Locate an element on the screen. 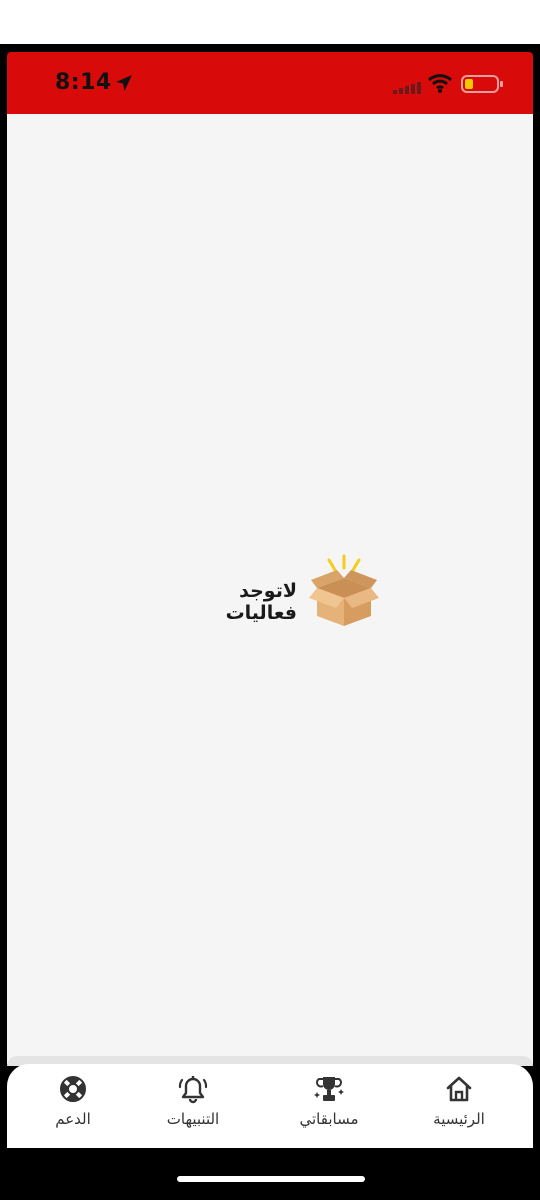  tab-home: الرئيسية is located at coordinates (459, 1109).